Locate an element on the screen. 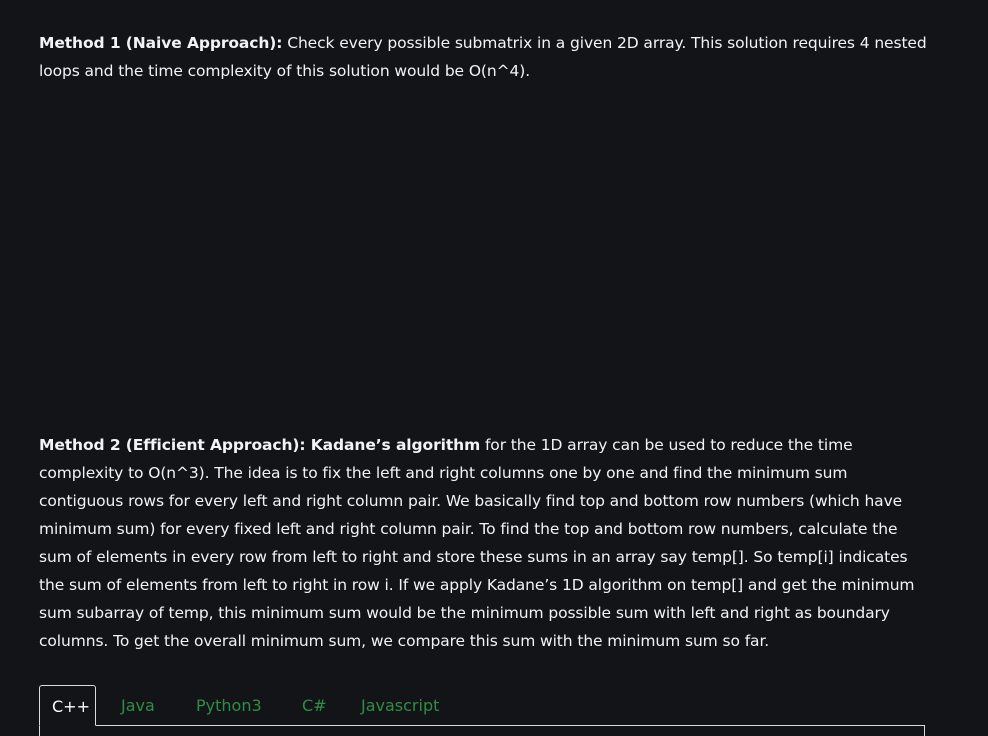  tab-csharp: C# is located at coordinates (314, 705).